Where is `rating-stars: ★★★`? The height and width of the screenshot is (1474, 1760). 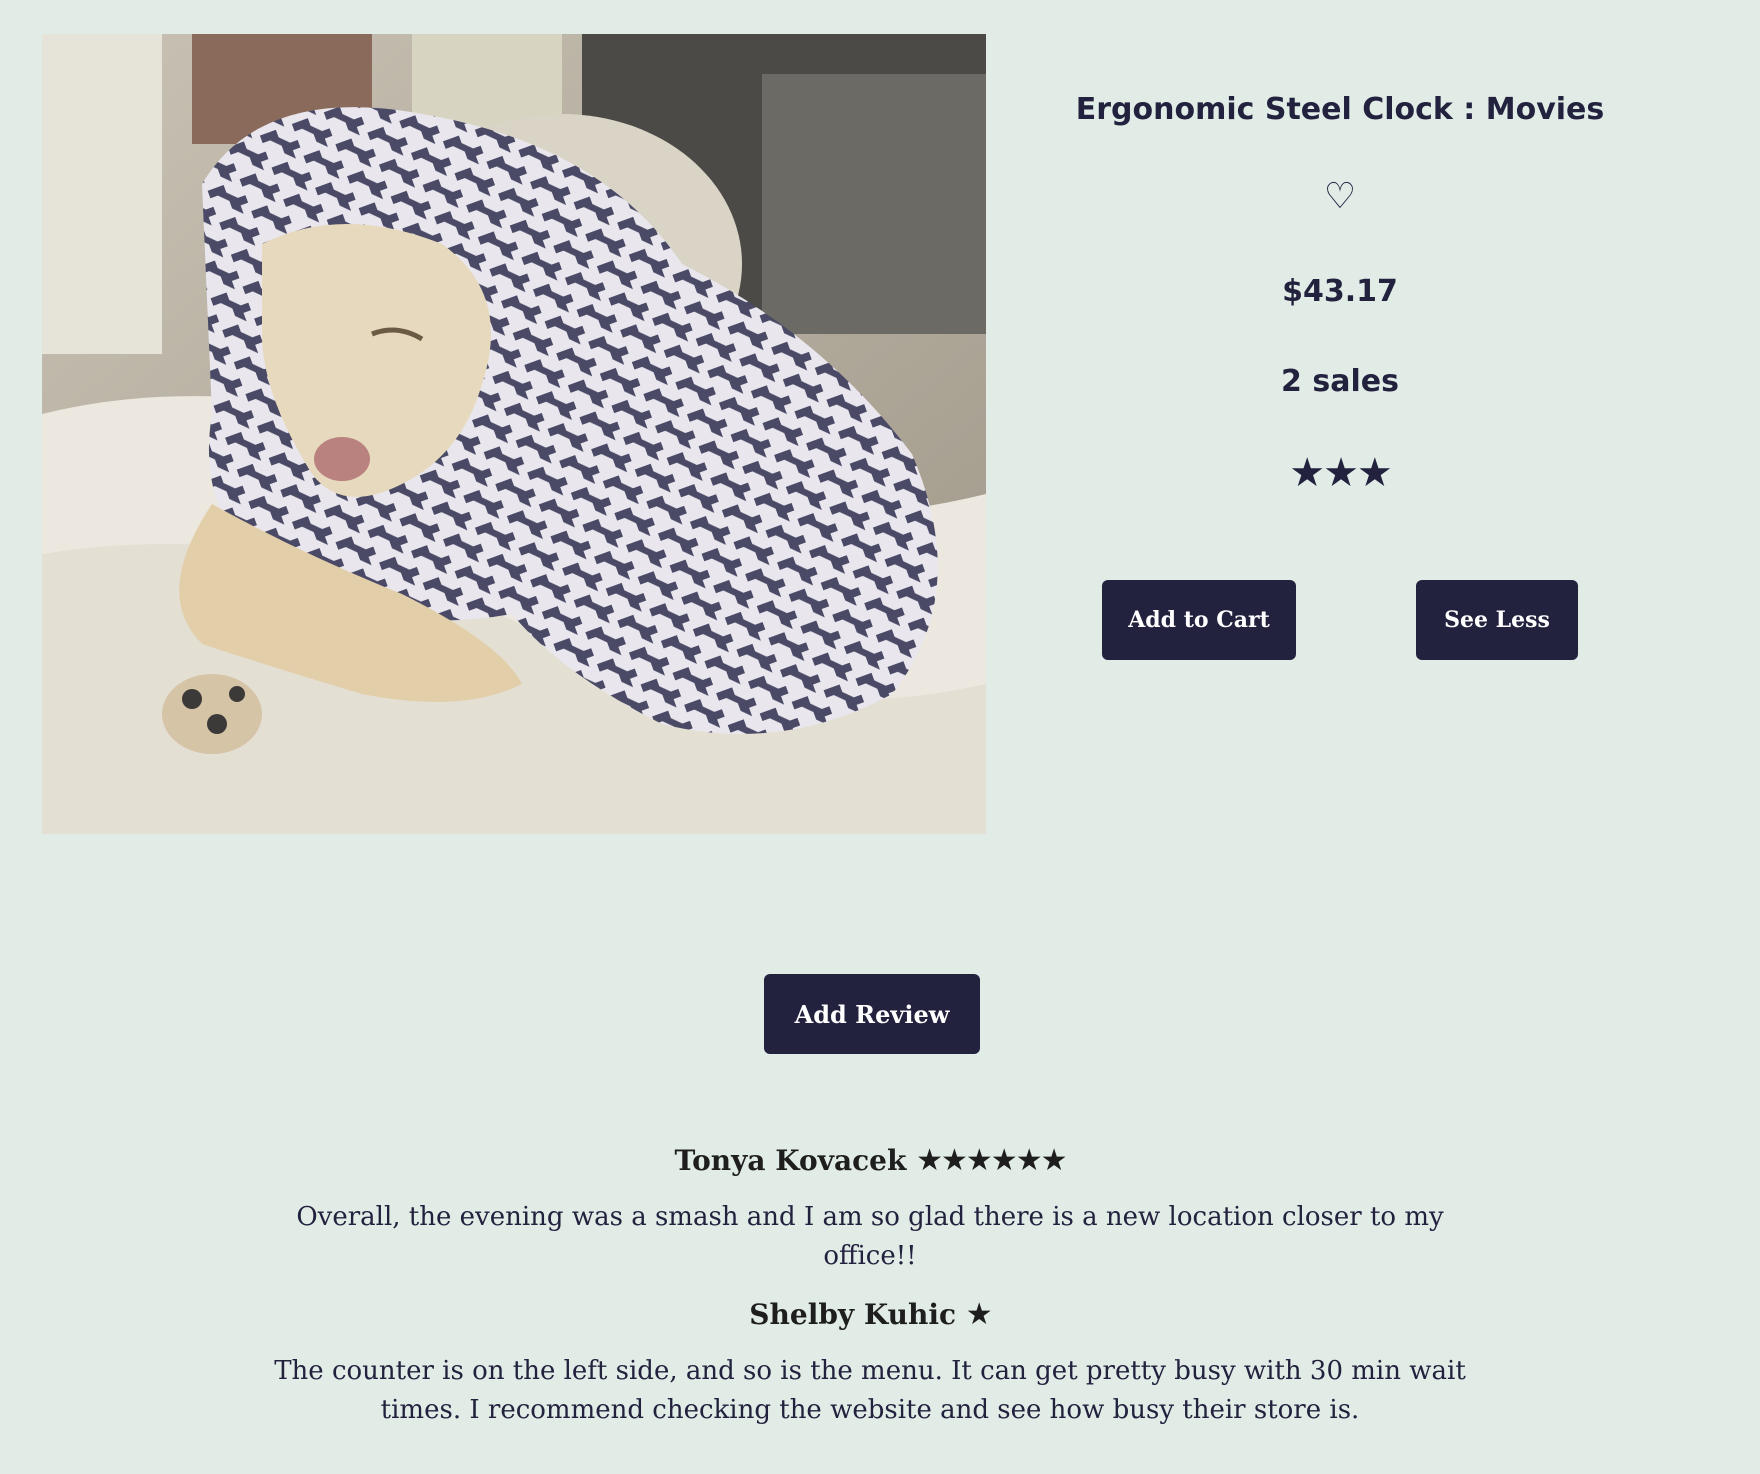
rating-stars: ★★★ is located at coordinates (1341, 473).